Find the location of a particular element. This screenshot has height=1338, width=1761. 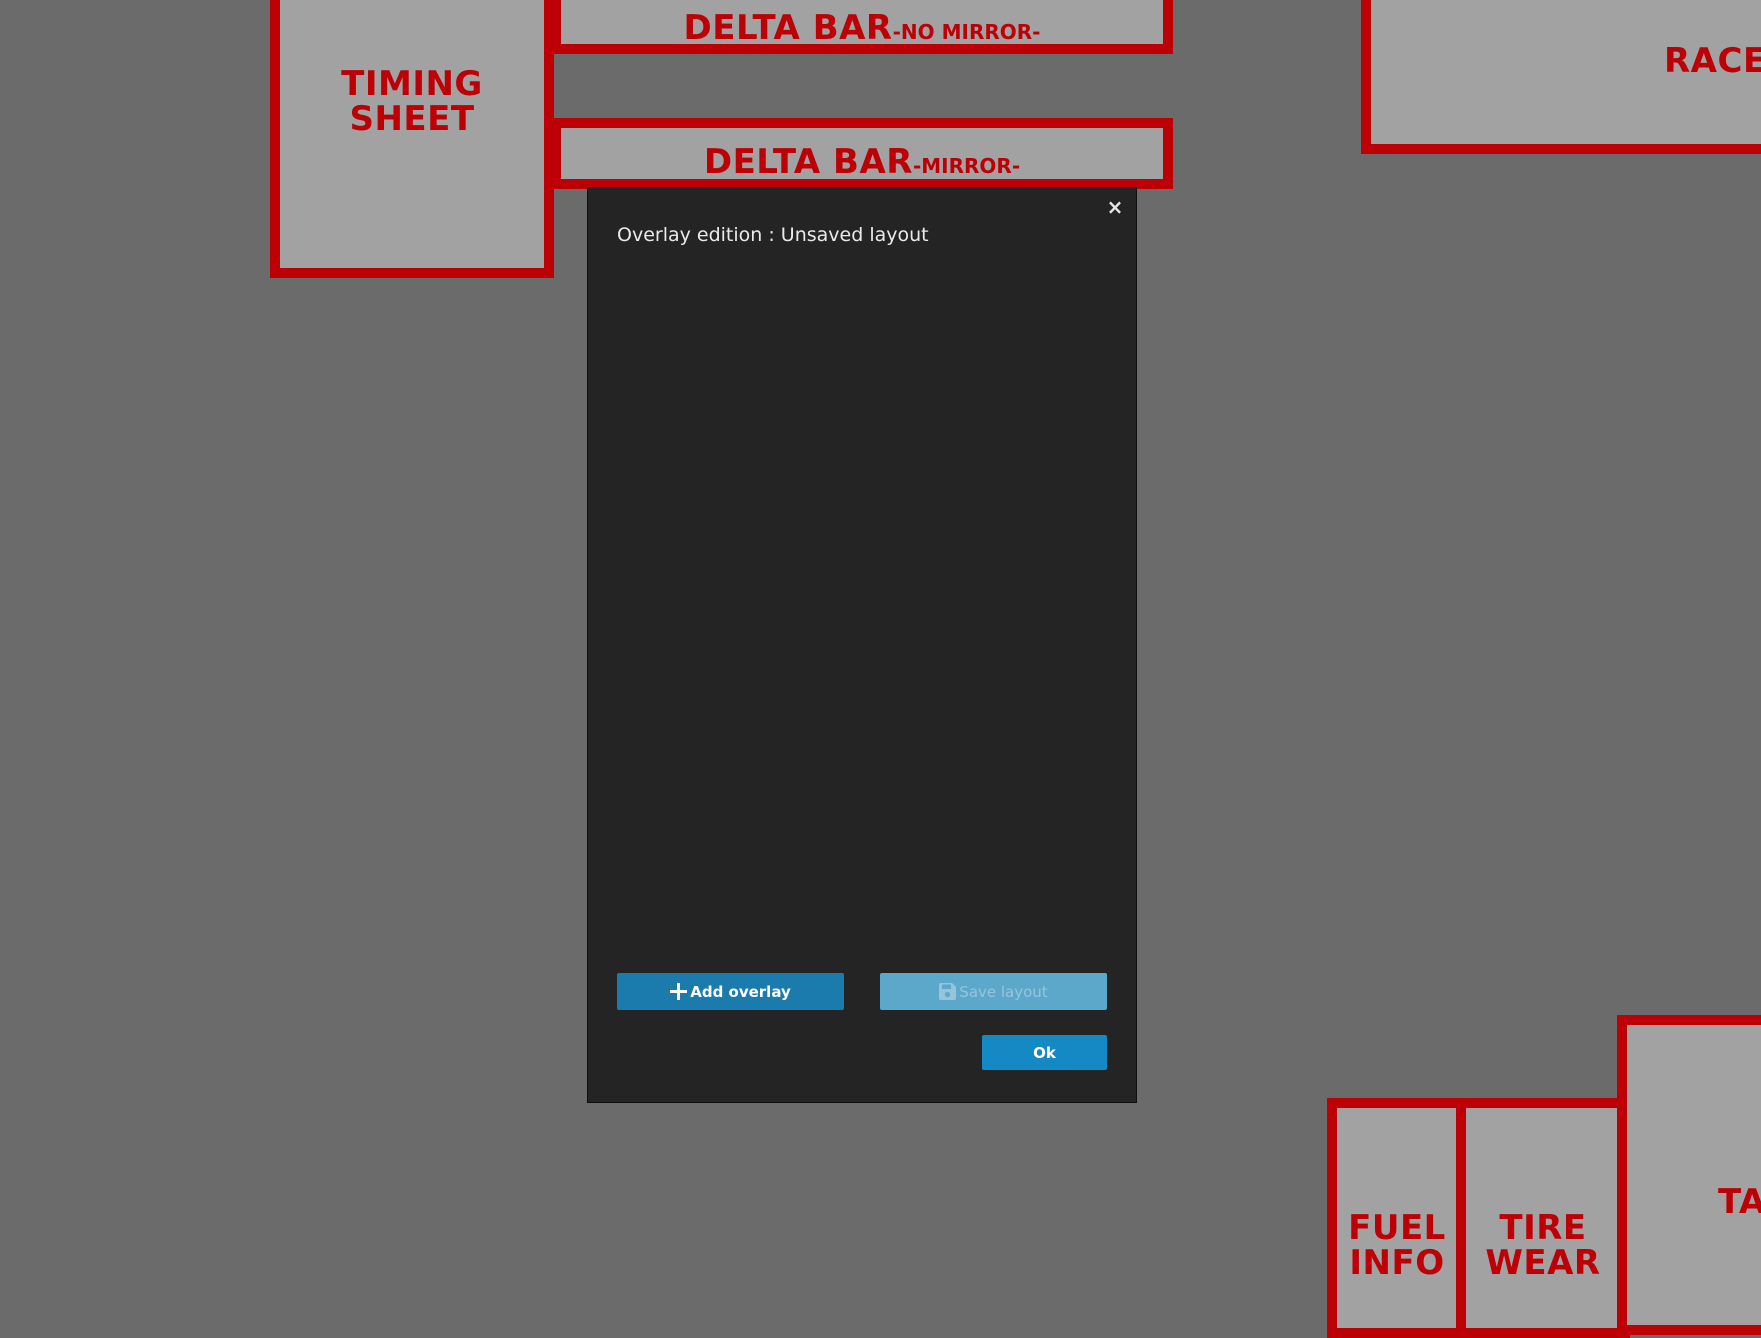

overlay-tire-wear: TIRE WEAR is located at coordinates (1543, 1218).